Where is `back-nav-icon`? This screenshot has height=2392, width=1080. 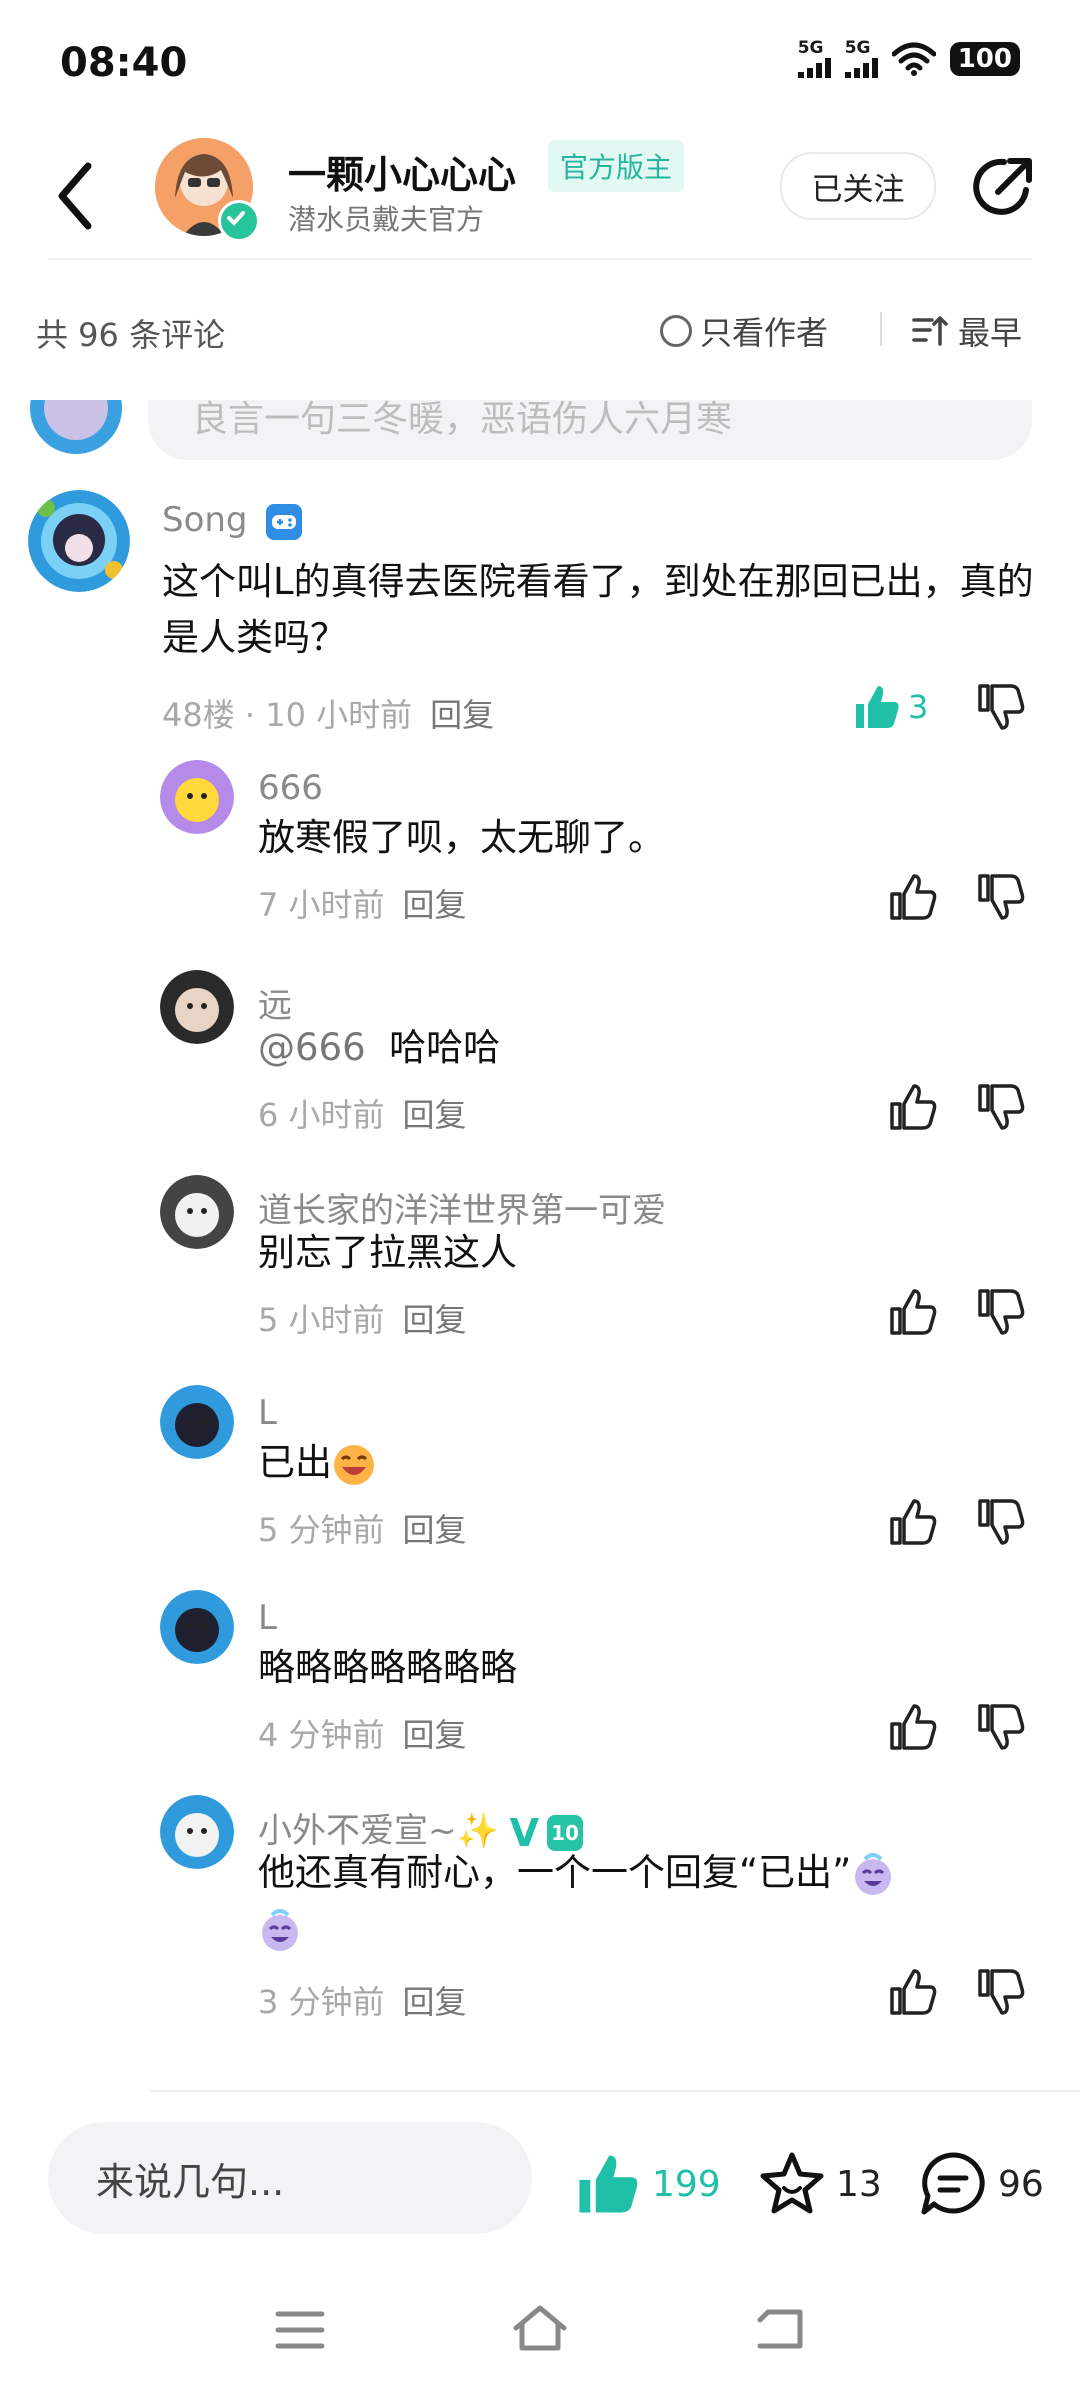 back-nav-icon is located at coordinates (780, 2328).